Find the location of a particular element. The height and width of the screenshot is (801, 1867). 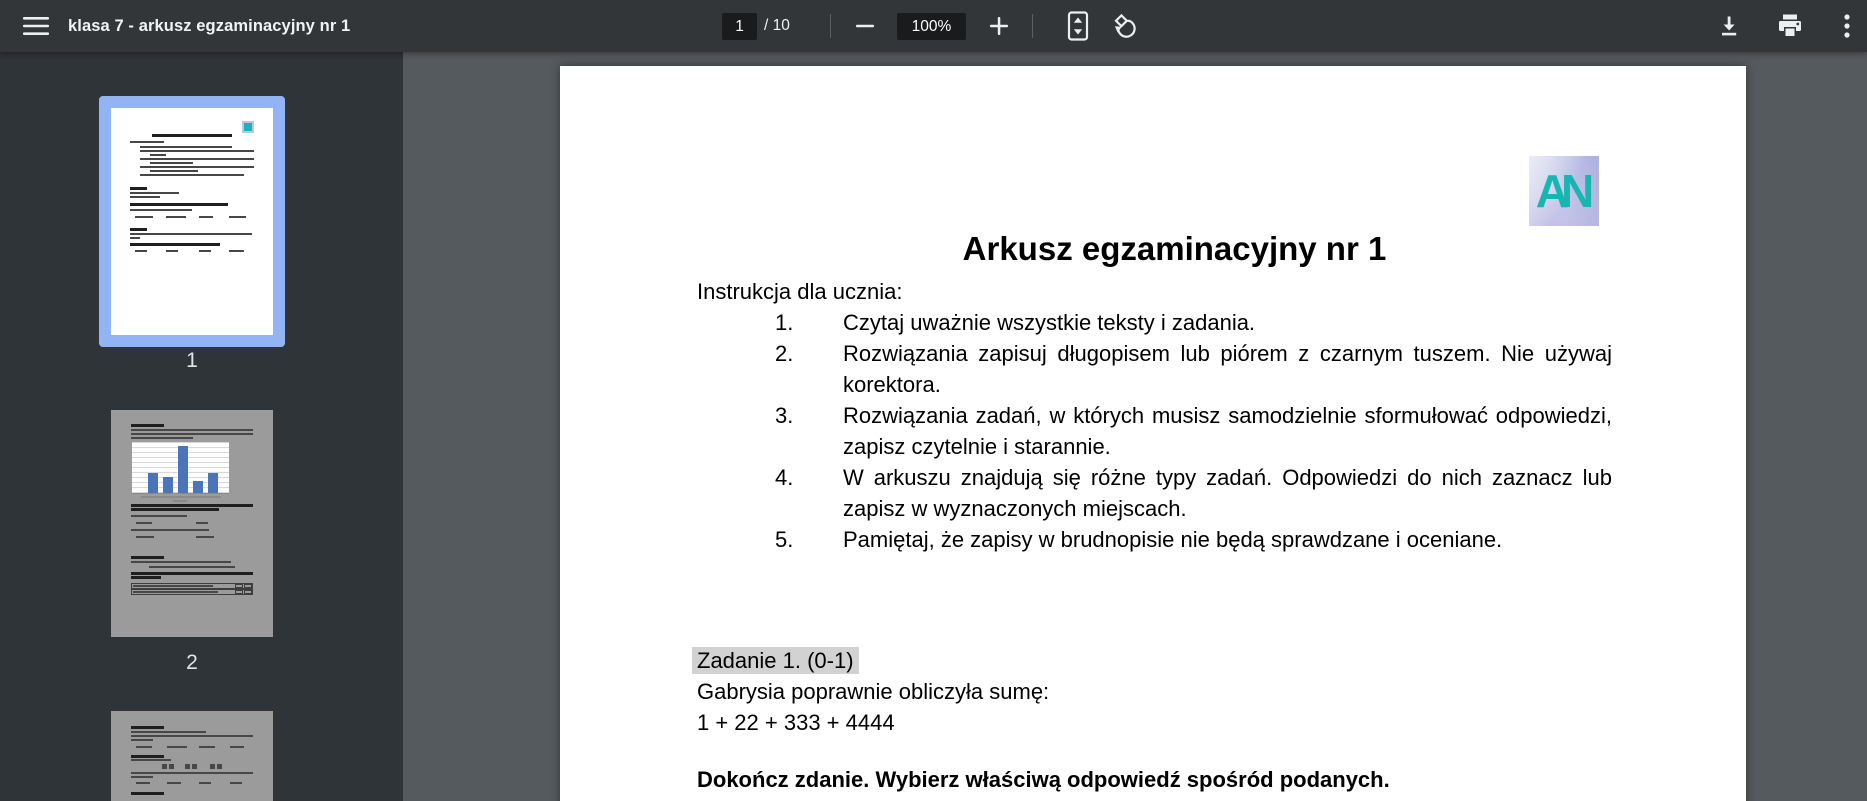

list-item-text: zapisz w wyznaczonych miejscach. is located at coordinates (1015, 508).